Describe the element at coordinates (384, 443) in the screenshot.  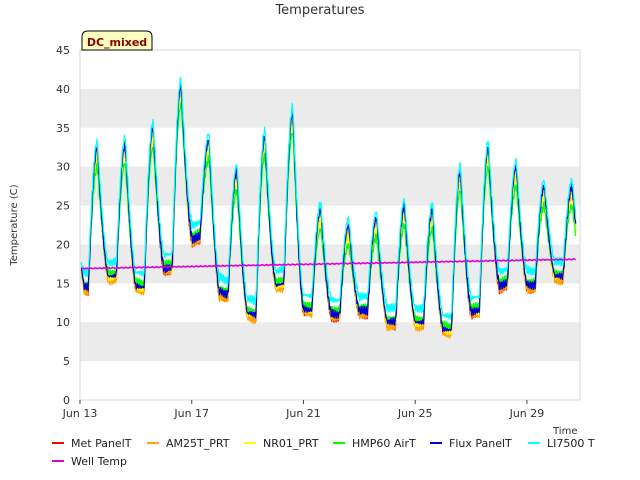
I see `legend-label: HMP60 AirT` at that location.